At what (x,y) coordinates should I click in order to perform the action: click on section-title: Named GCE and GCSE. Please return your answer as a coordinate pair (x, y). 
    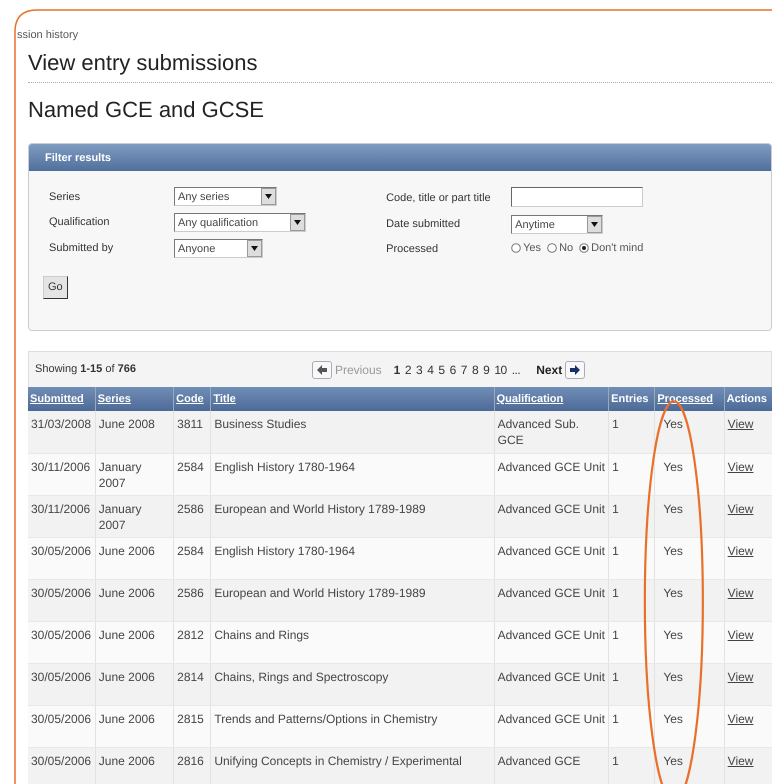
    Looking at the image, I should click on (146, 110).